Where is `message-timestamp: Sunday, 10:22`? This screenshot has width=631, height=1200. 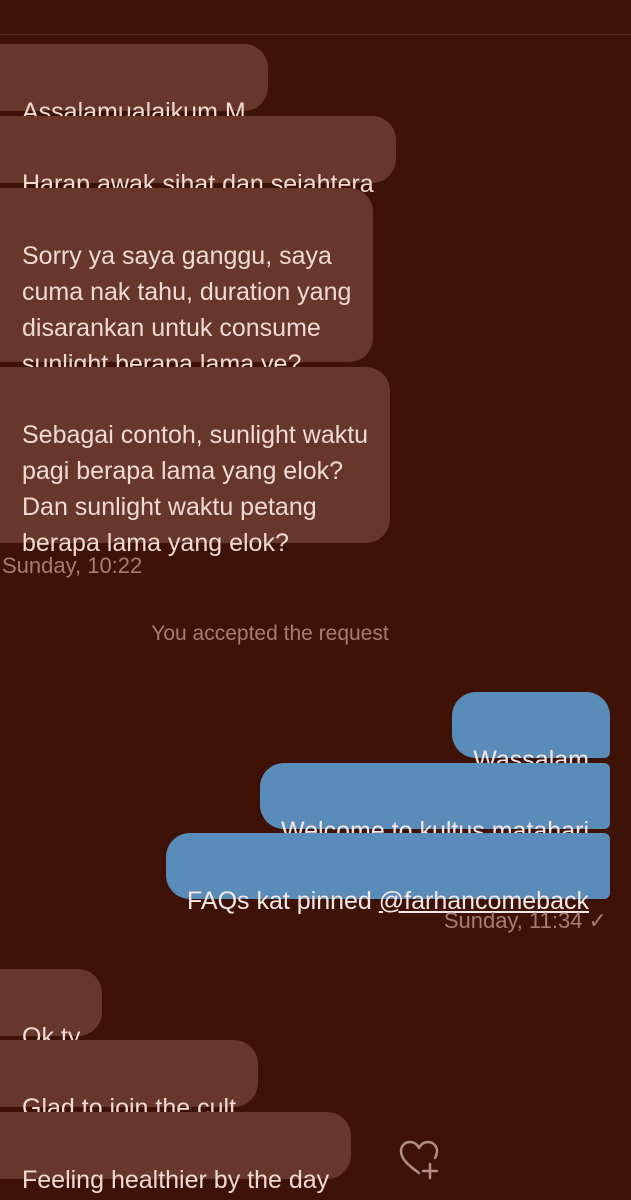 message-timestamp: Sunday, 10:22 is located at coordinates (72, 565).